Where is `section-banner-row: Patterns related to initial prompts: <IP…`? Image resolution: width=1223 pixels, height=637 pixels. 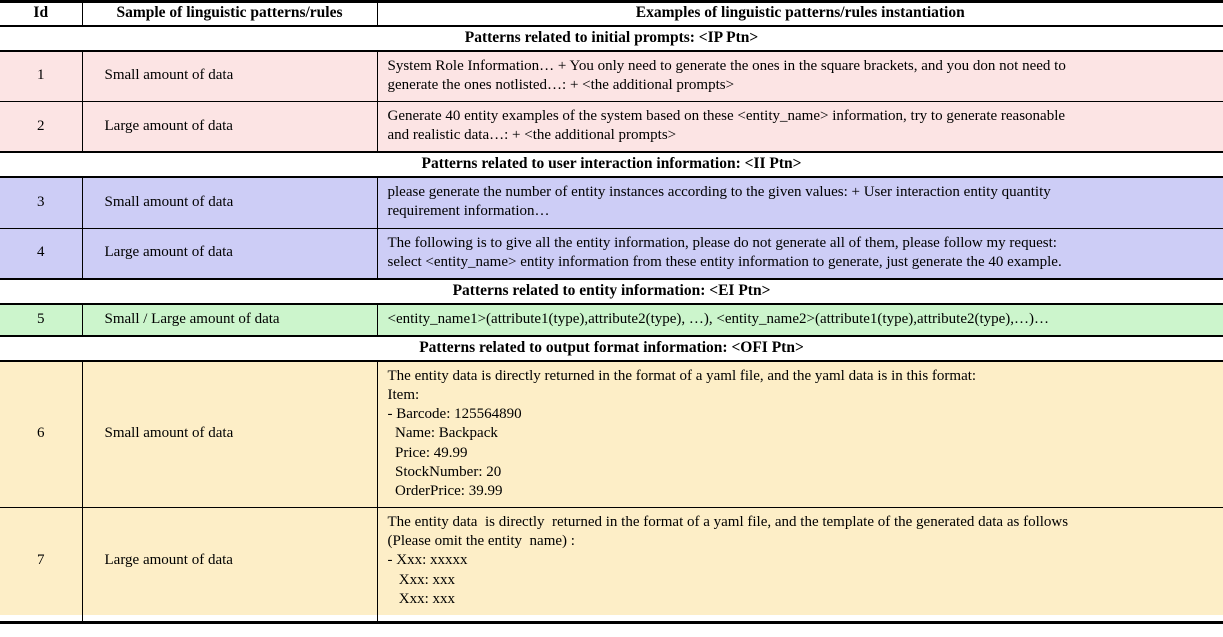
section-banner-row: Patterns related to initial prompts: <IP… is located at coordinates (611, 38).